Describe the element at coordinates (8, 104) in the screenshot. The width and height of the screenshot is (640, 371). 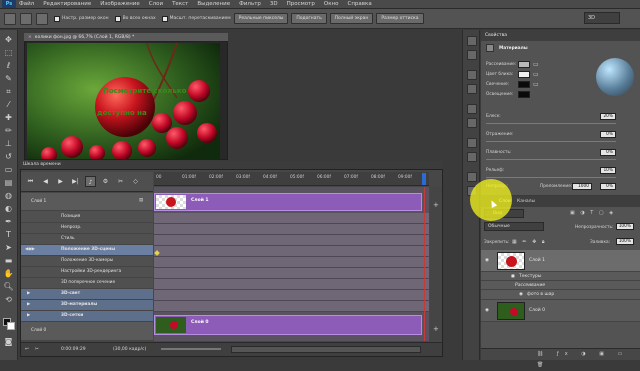
I see `eyedropper-tool-icon: ⁄` at that location.